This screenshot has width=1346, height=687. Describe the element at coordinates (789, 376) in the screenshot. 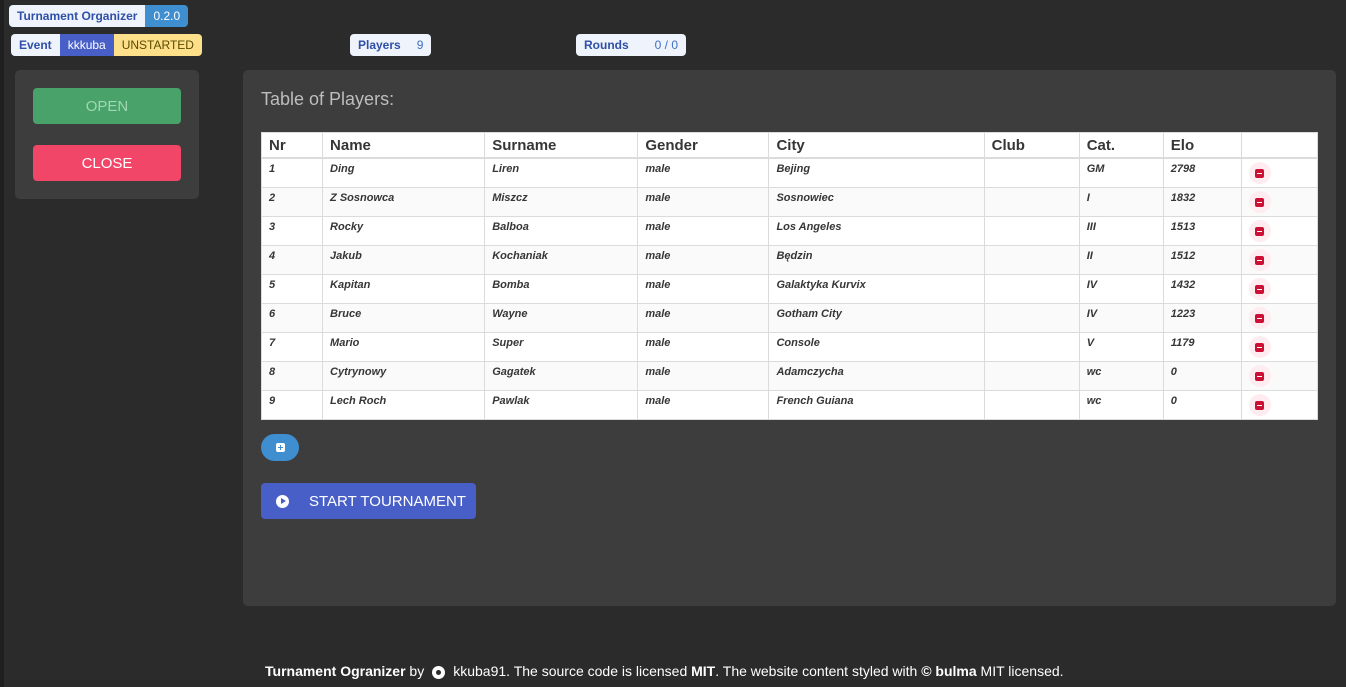

I see `table-row: 8 Cytrynowy Gagatek male Adamczycha wc 0` at that location.